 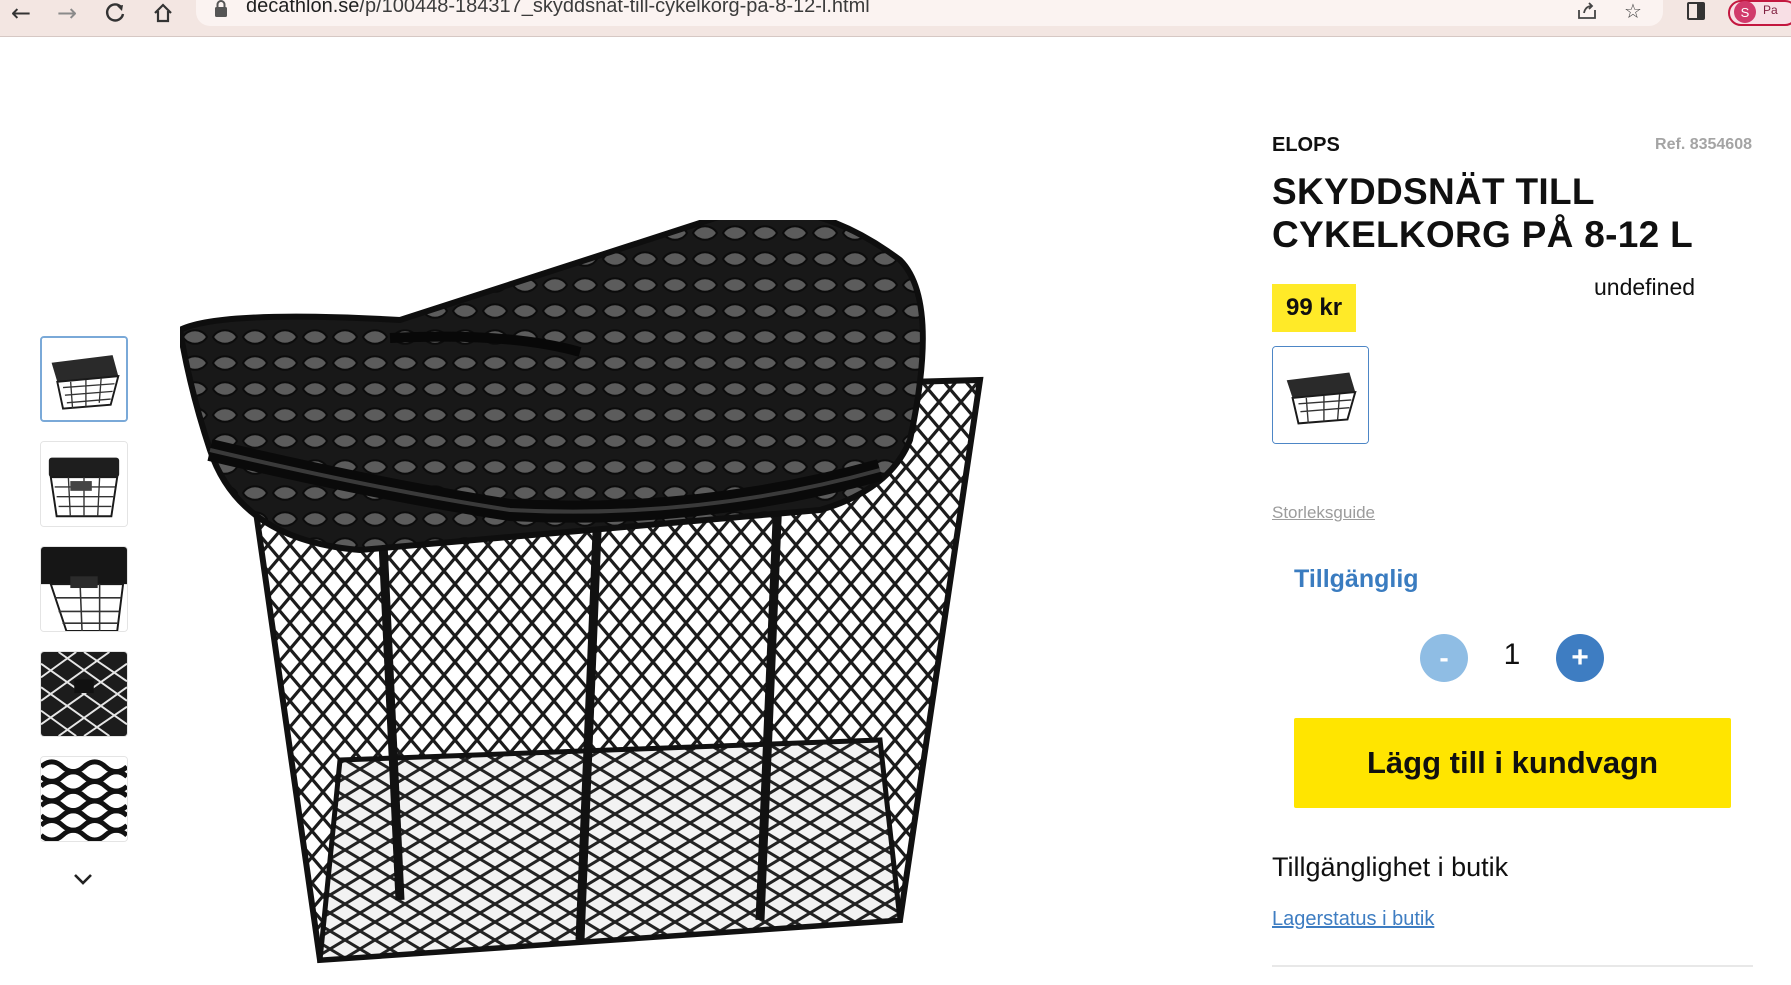 What do you see at coordinates (1353, 919) in the screenshot?
I see `store-stock-link: Lagerstatus i butik` at bounding box center [1353, 919].